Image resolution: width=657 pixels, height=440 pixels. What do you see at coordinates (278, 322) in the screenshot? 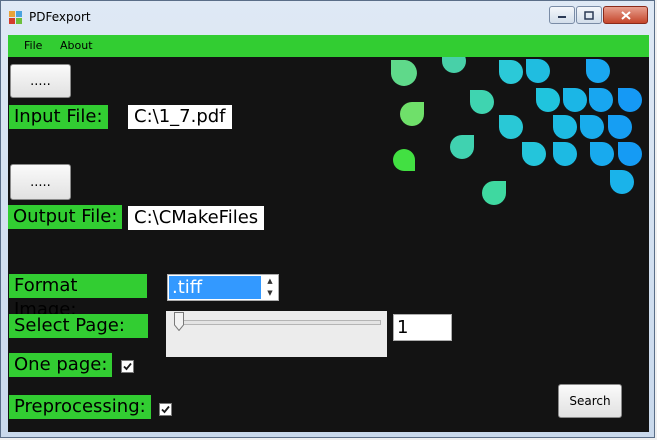
I see `slider-track` at bounding box center [278, 322].